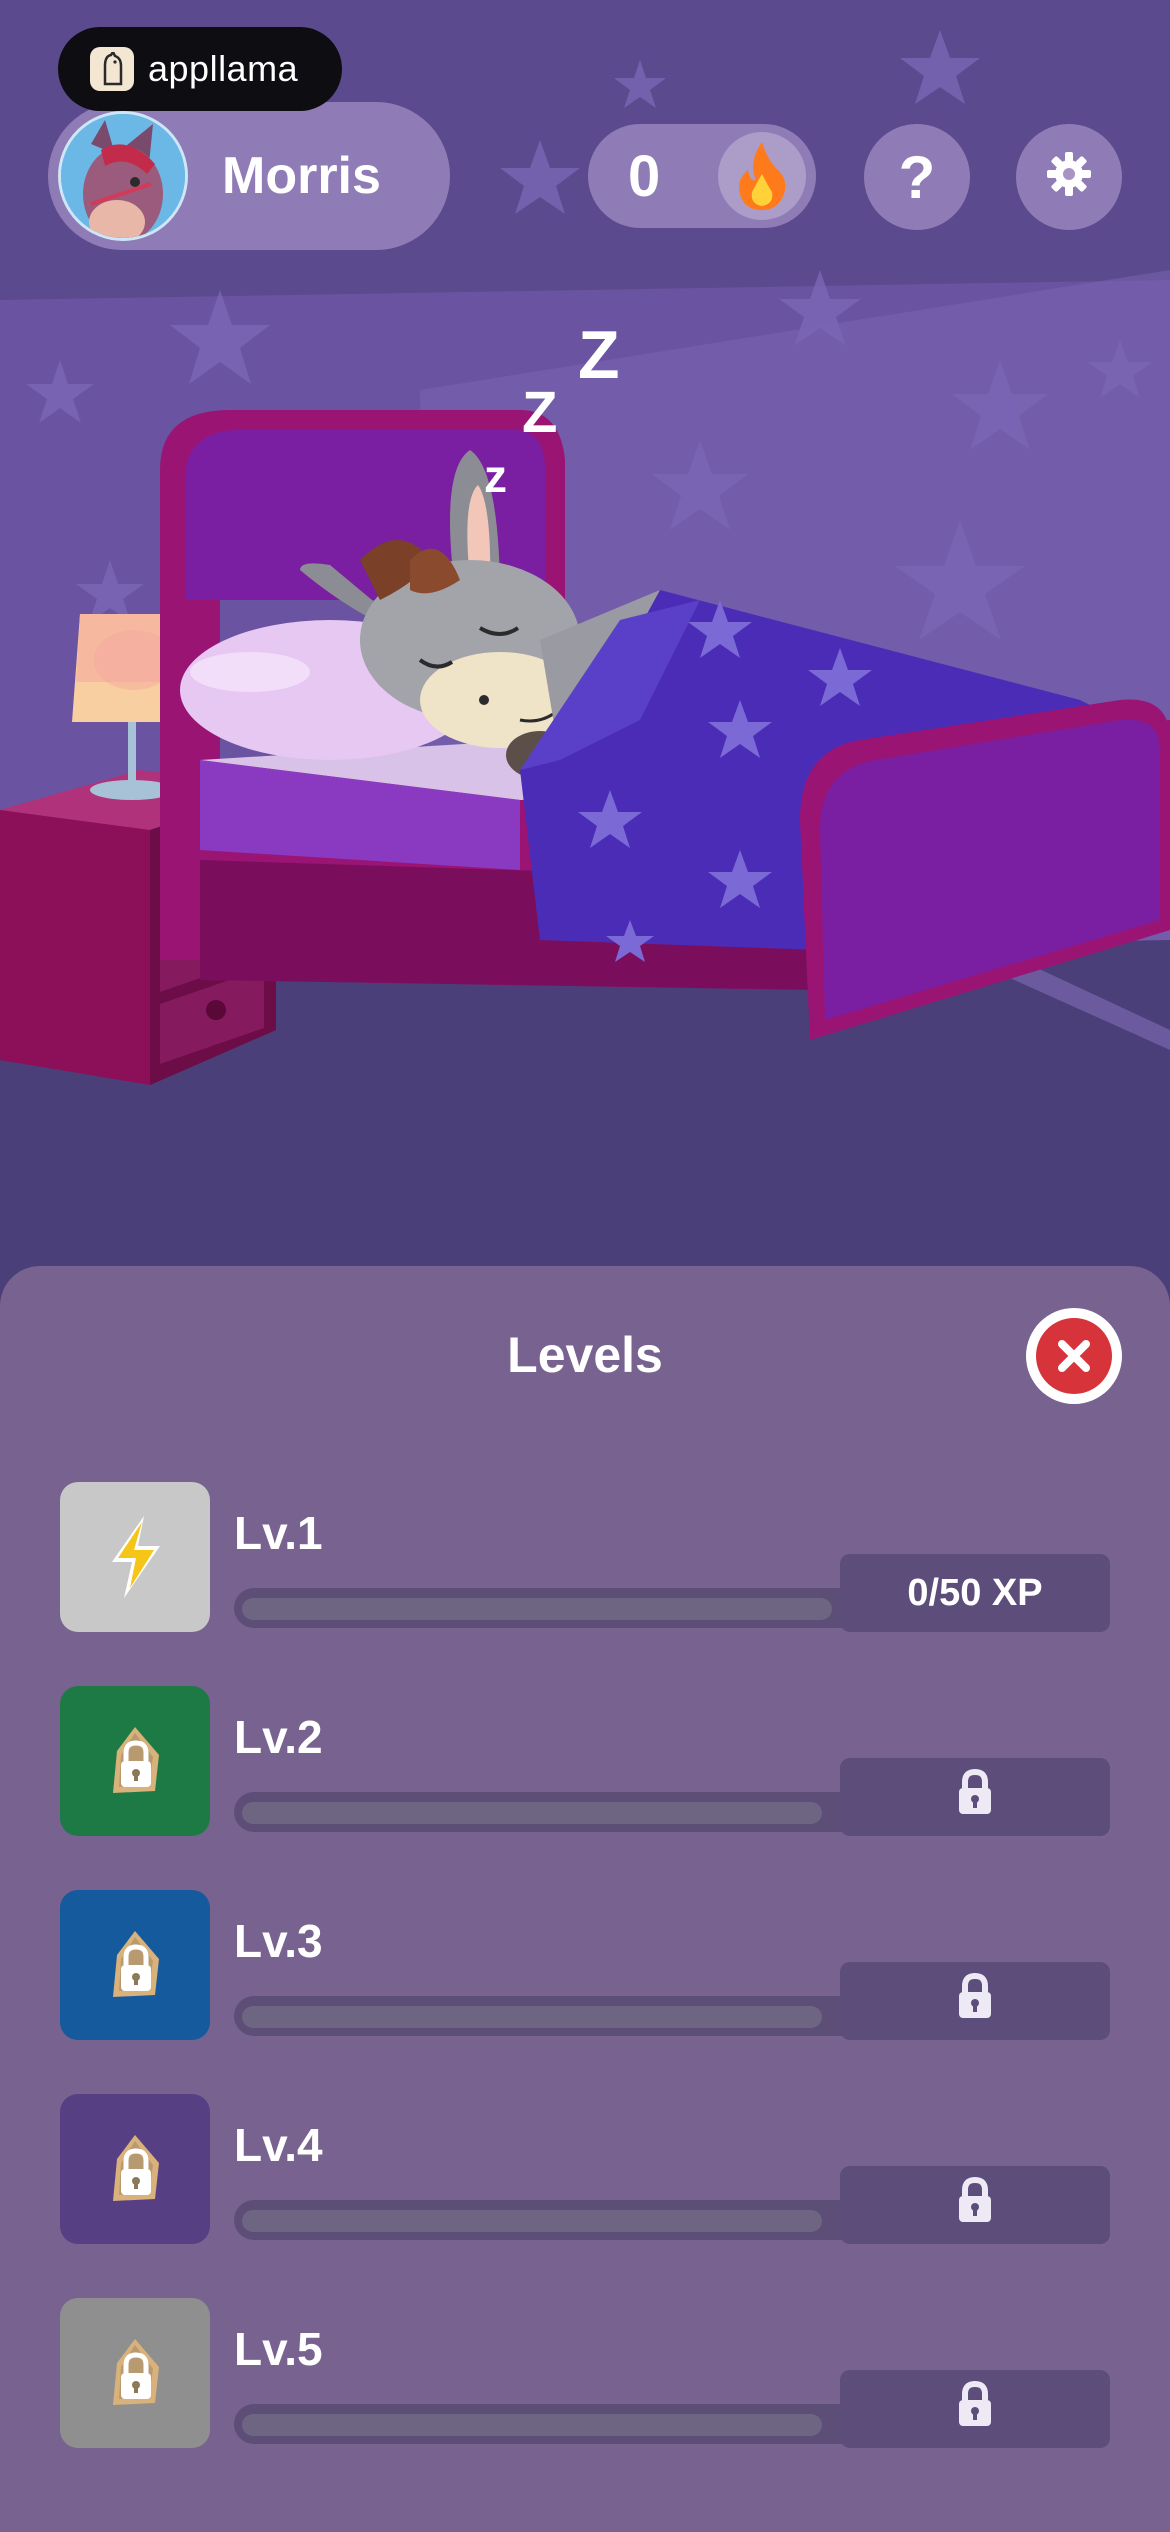 The width and height of the screenshot is (1170, 2532). I want to click on gear-icon, so click(1069, 177).